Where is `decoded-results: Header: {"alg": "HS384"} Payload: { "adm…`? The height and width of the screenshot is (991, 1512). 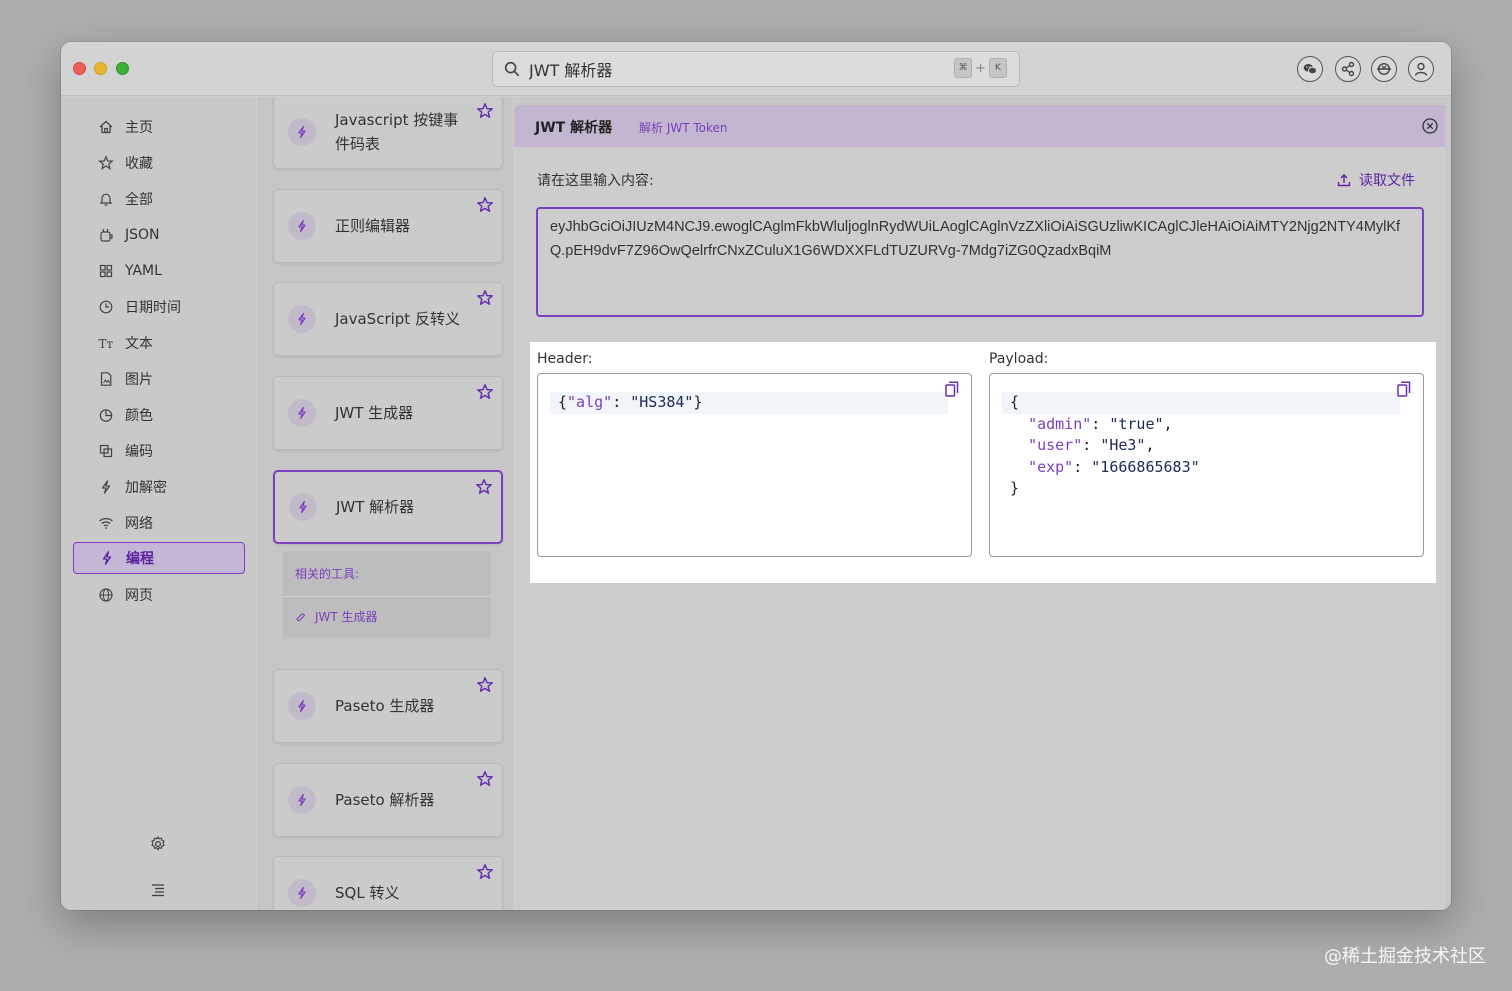
decoded-results: Header: {"alg": "HS384"} Payload: { "adm… is located at coordinates (983, 462).